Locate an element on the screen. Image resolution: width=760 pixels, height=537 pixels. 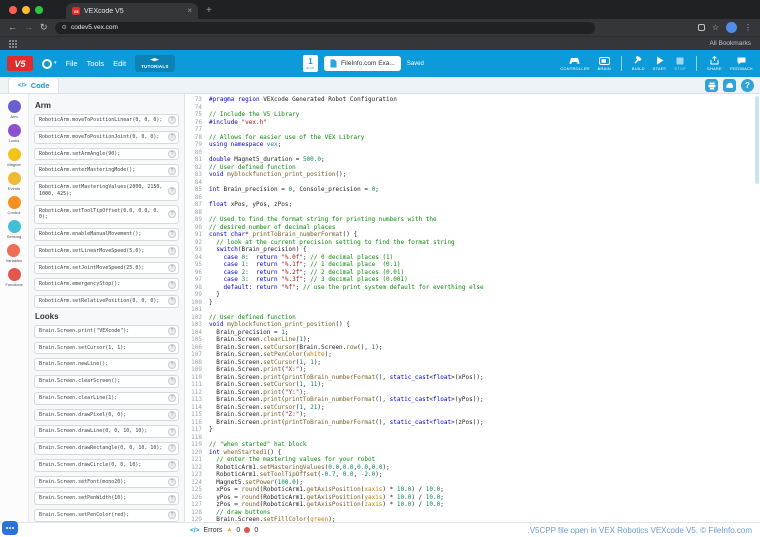
category-variables: Variables is located at coordinates (14, 253).